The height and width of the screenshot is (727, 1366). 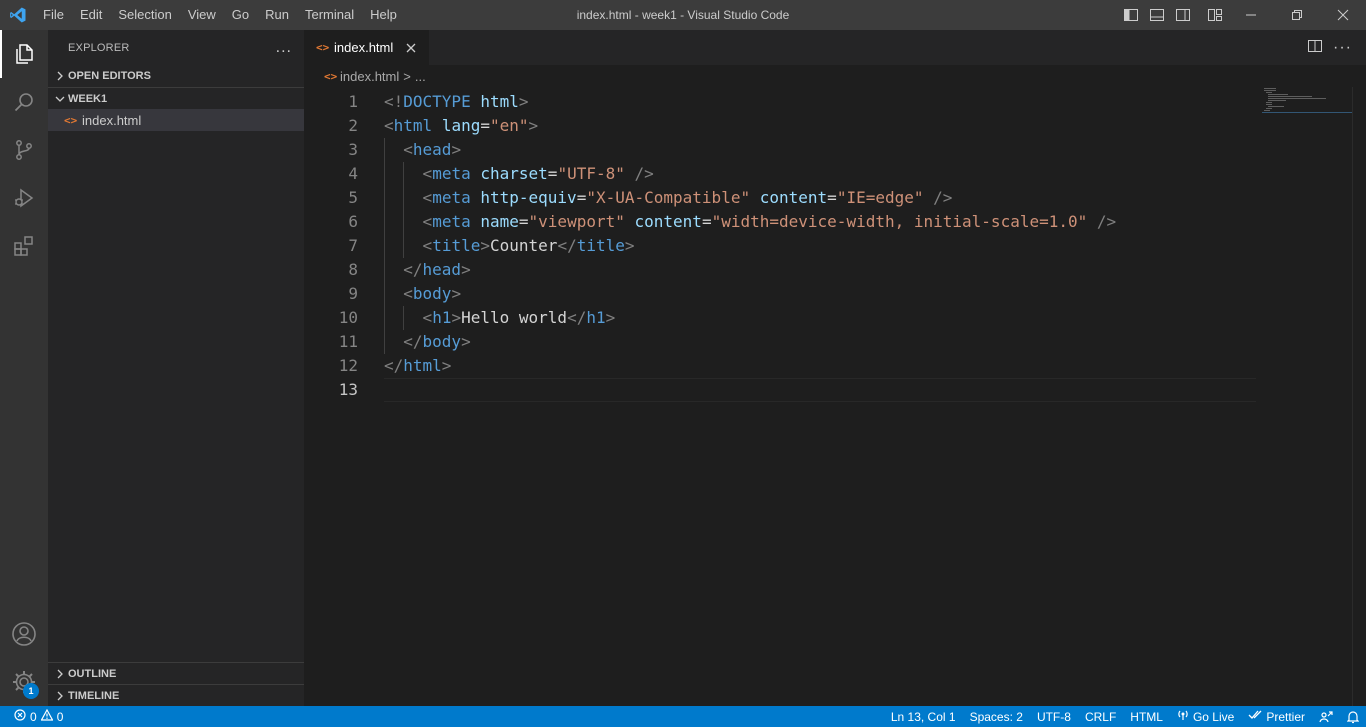 I want to click on code-line: 12 </html>, so click(x=784, y=366).